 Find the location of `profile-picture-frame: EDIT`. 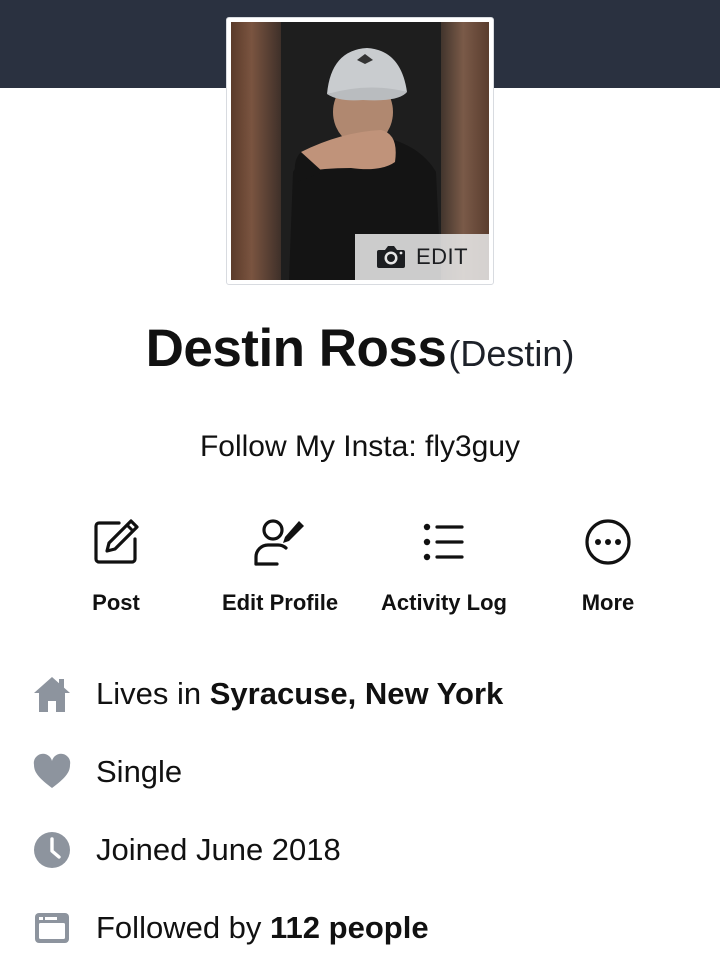

profile-picture-frame: EDIT is located at coordinates (360, 151).